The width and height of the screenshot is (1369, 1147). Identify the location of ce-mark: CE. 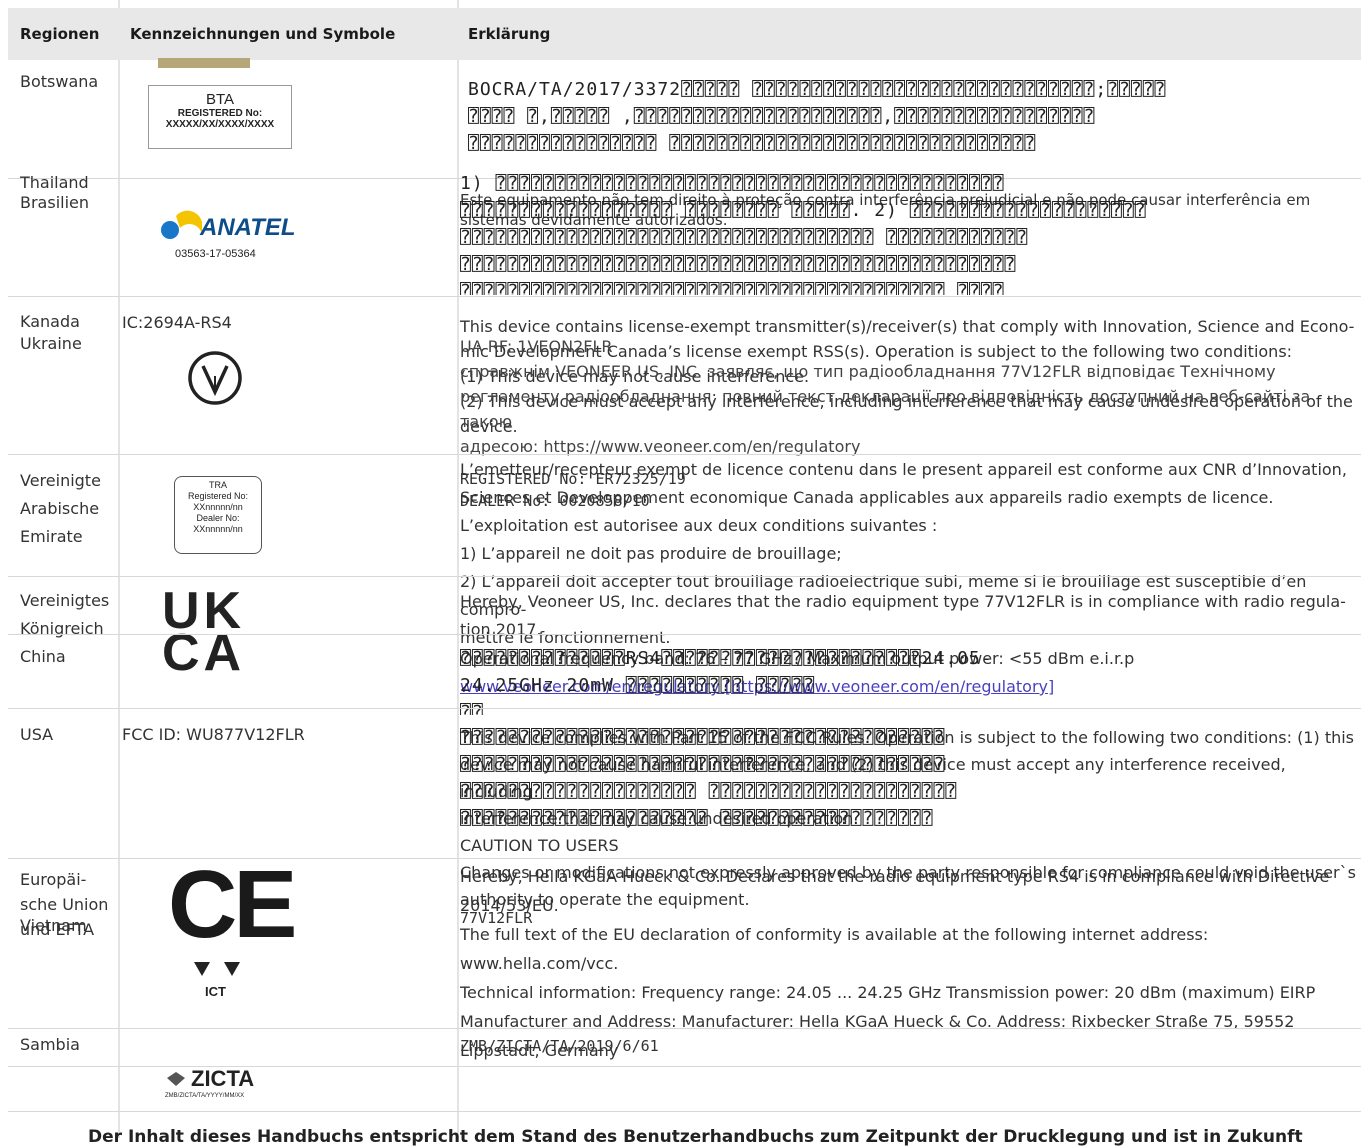
(232, 904).